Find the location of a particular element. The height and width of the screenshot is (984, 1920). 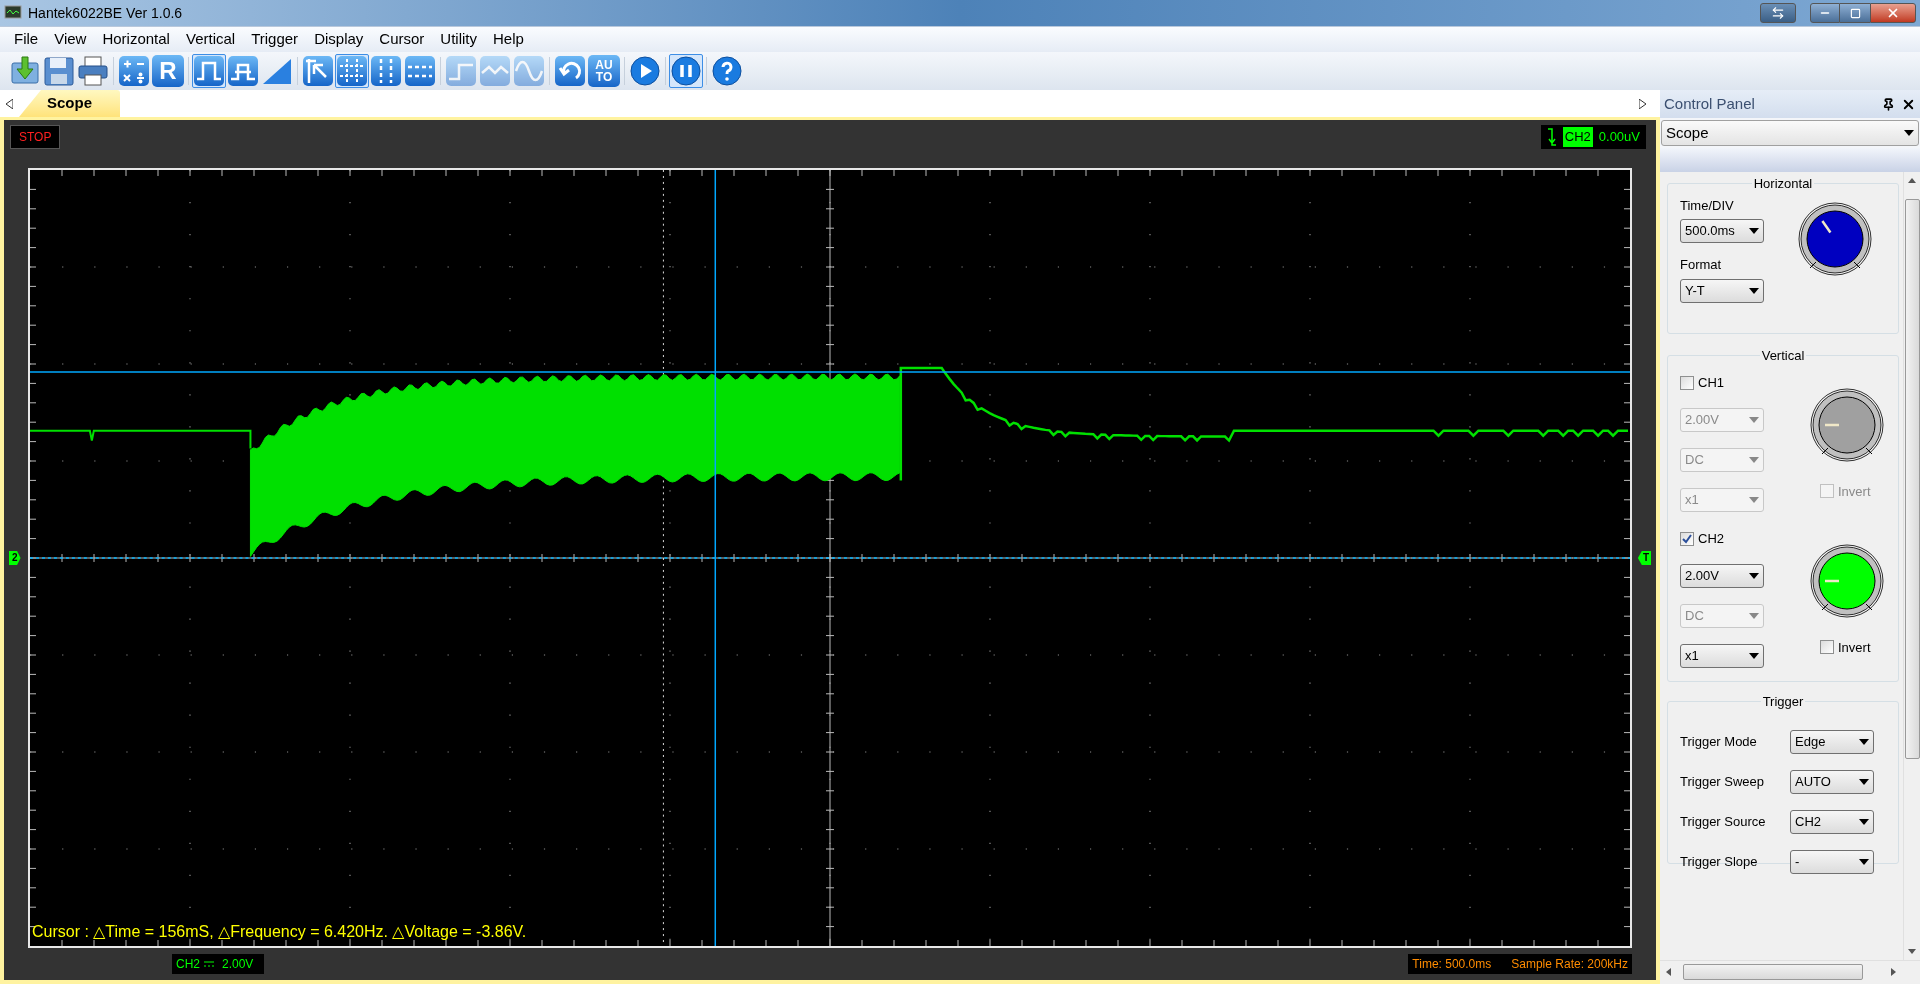

close-icon is located at coordinates (1893, 13).